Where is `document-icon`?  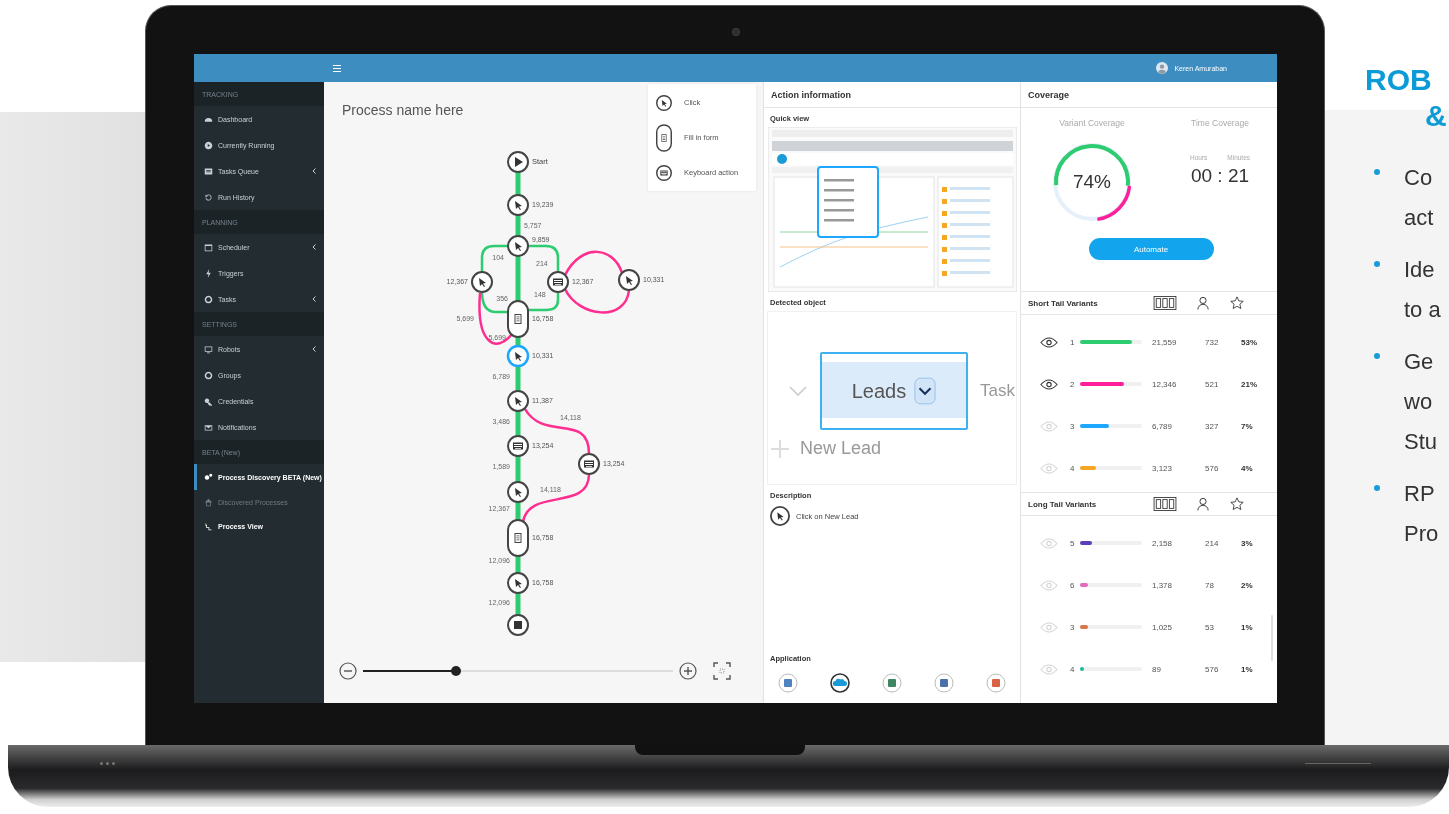 document-icon is located at coordinates (944, 683).